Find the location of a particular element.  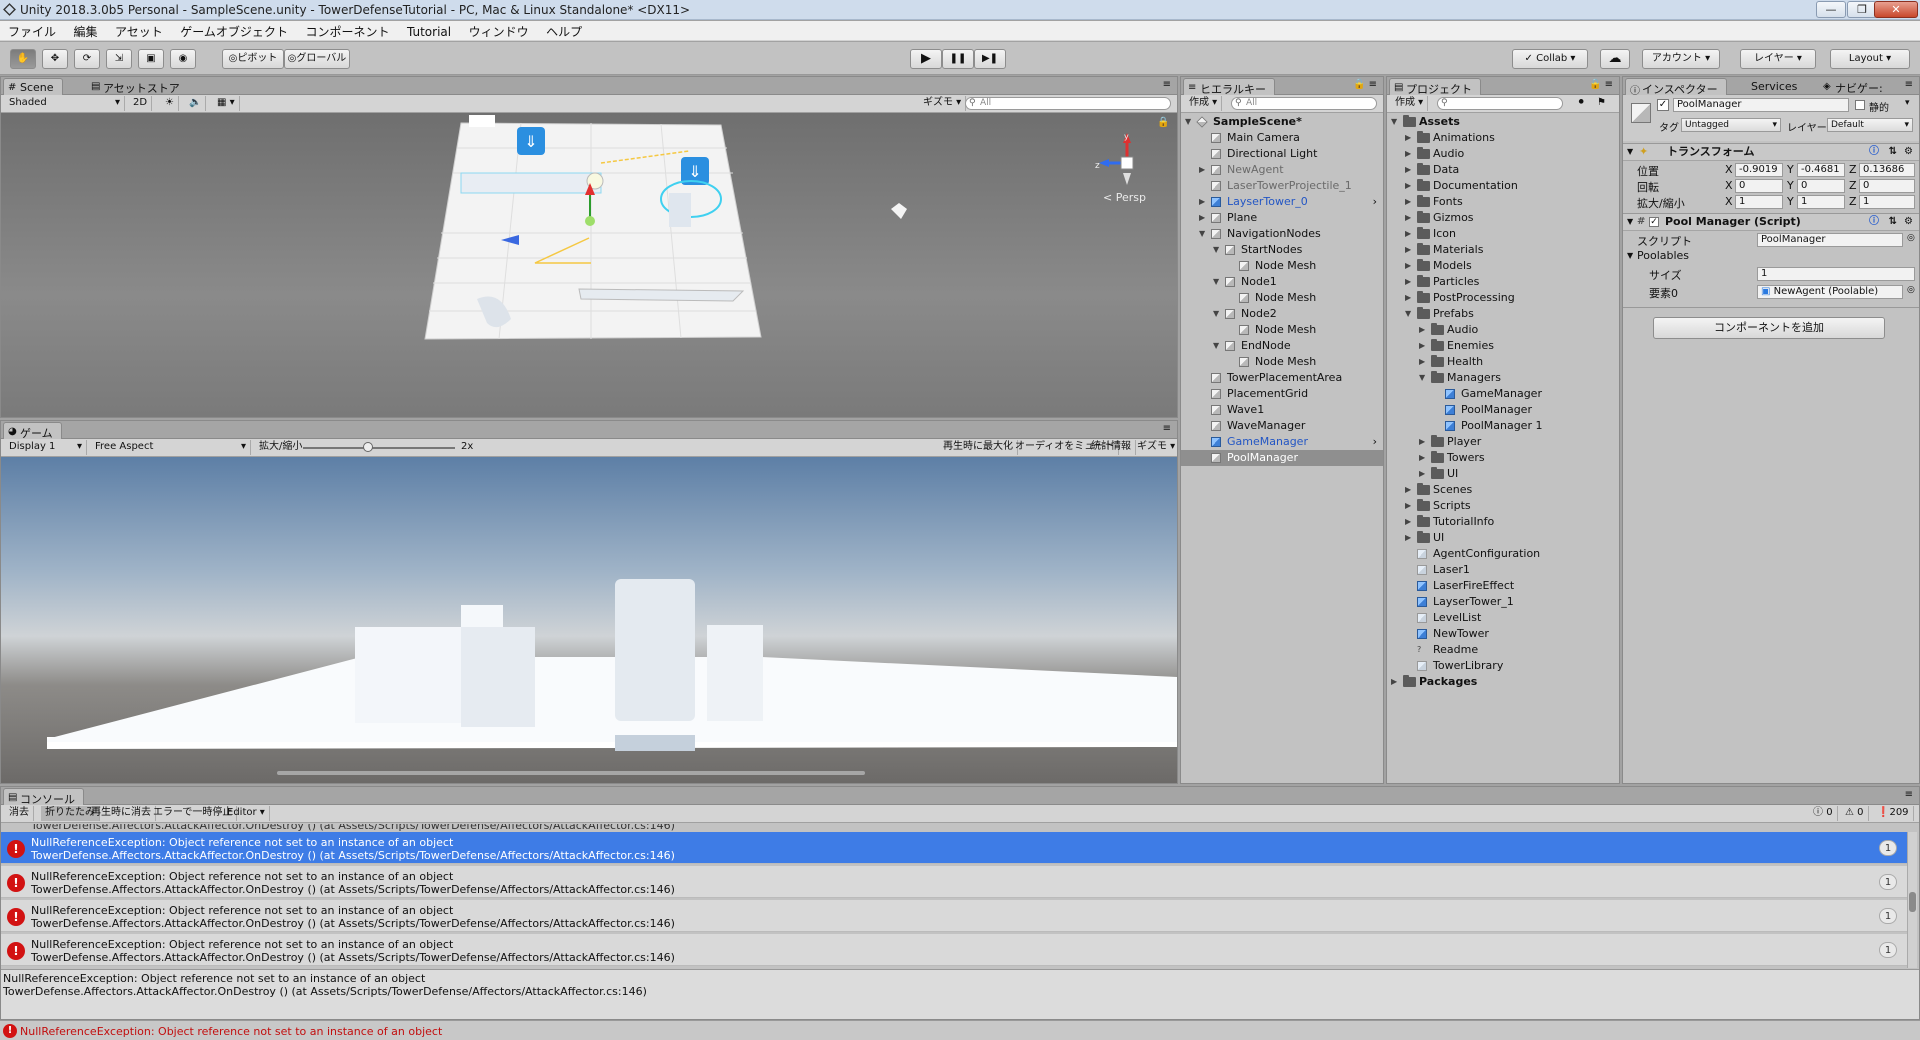

lighting-toggle: ☀ is located at coordinates (170, 103).